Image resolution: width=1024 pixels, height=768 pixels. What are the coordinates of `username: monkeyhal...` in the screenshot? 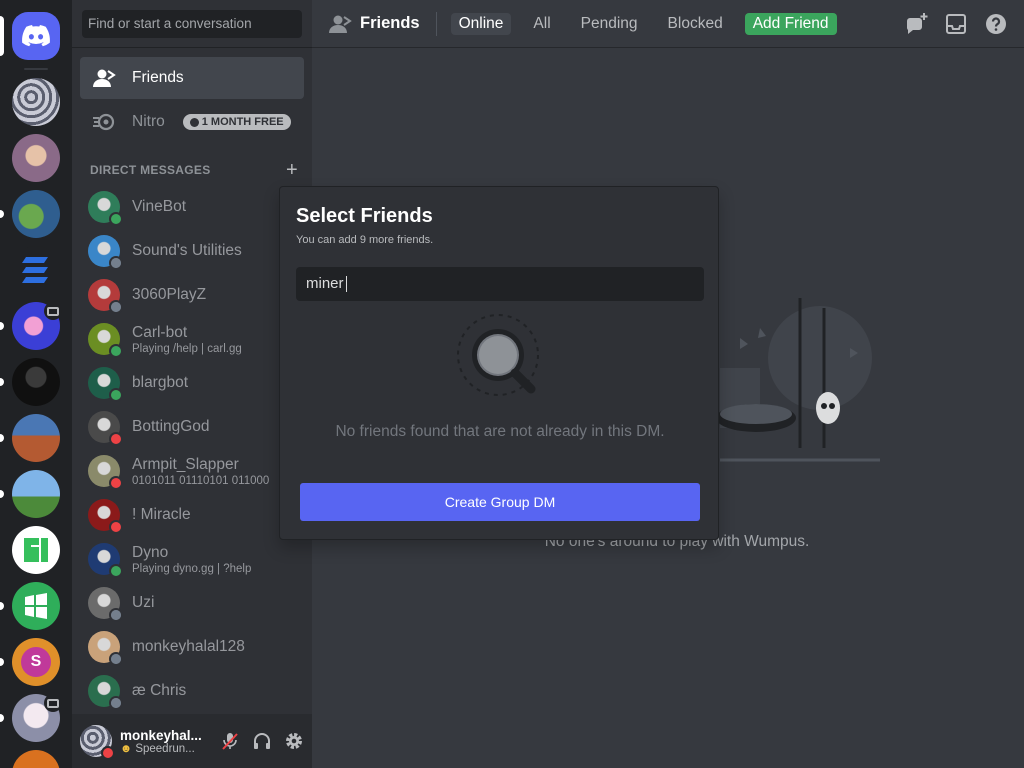 It's located at (161, 735).